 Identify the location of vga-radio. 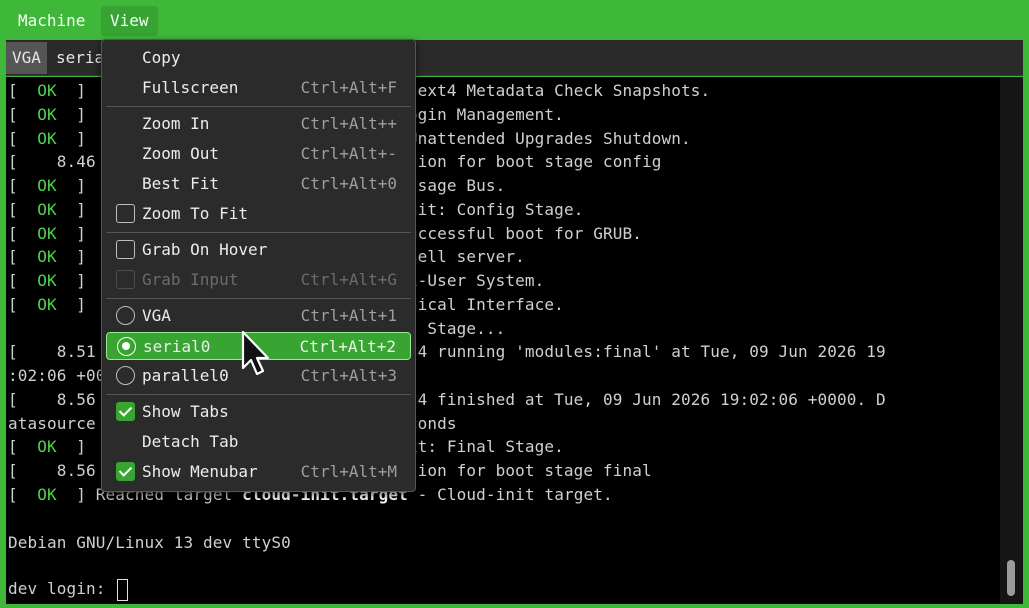
(125, 315).